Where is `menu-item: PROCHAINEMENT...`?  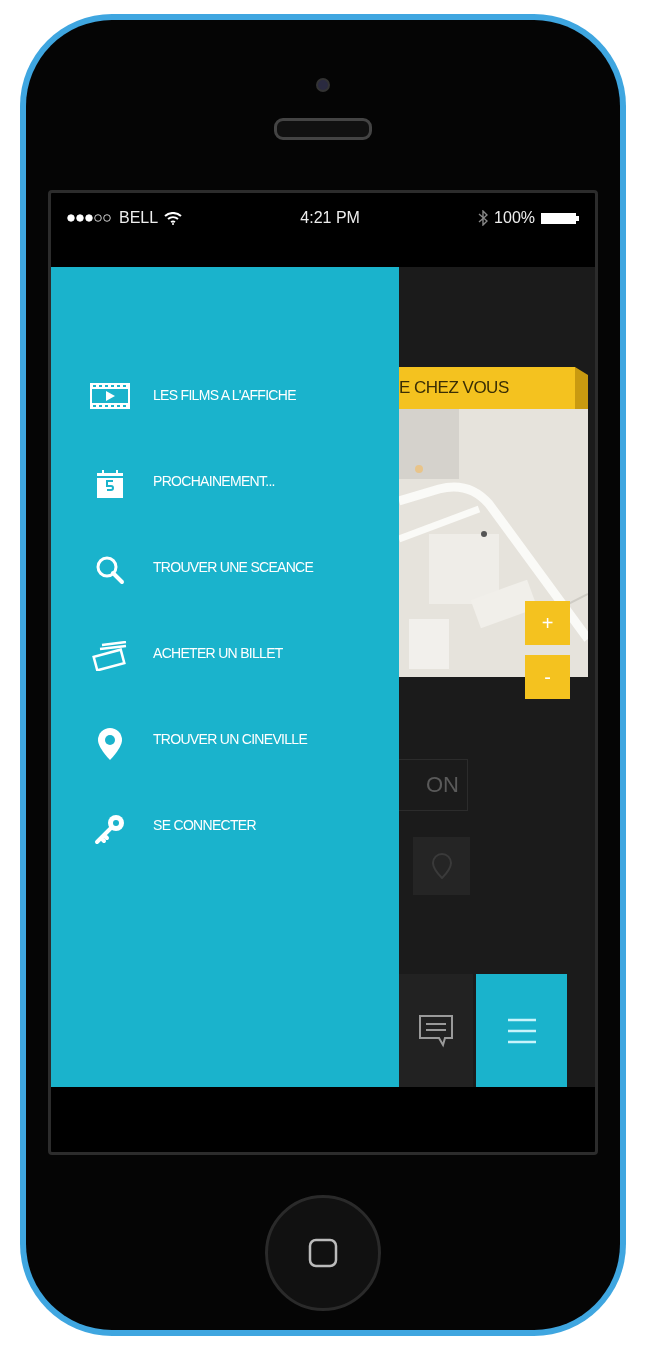 menu-item: PROCHAINEMENT... is located at coordinates (214, 481).